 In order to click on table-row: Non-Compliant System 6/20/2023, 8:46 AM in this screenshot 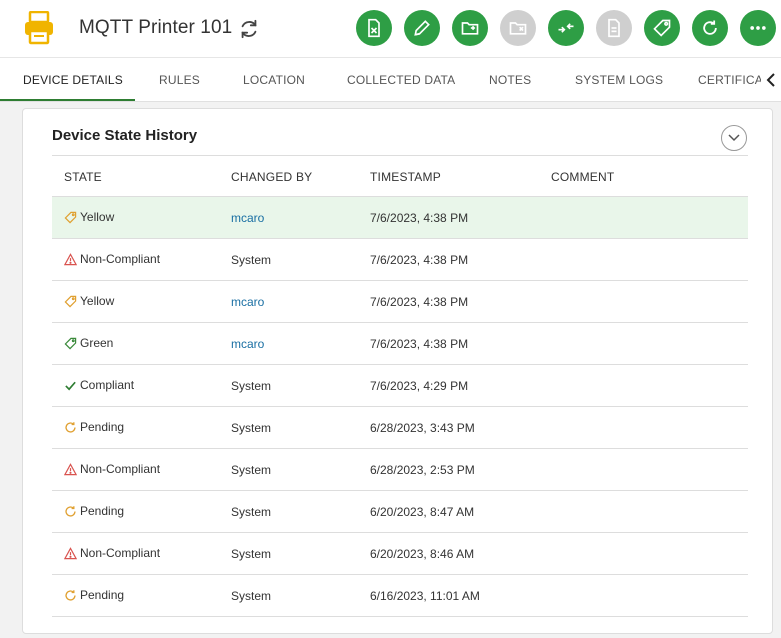, I will do `click(400, 554)`.